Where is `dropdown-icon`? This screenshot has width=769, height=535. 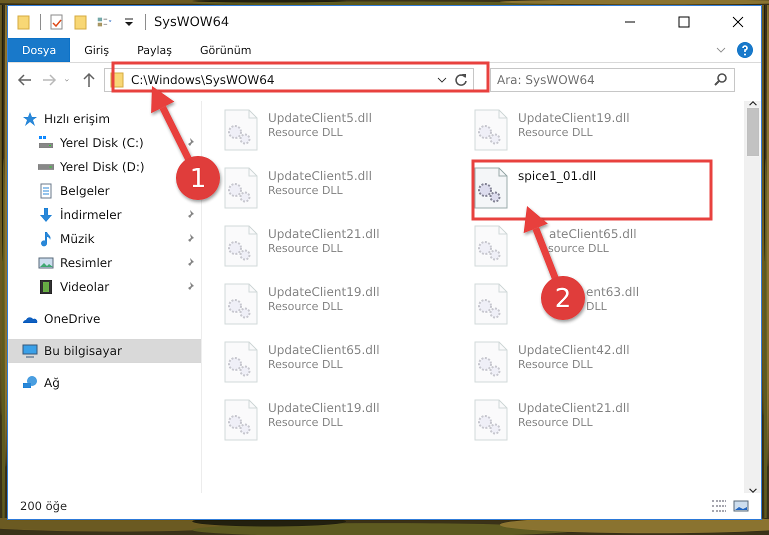 dropdown-icon is located at coordinates (442, 80).